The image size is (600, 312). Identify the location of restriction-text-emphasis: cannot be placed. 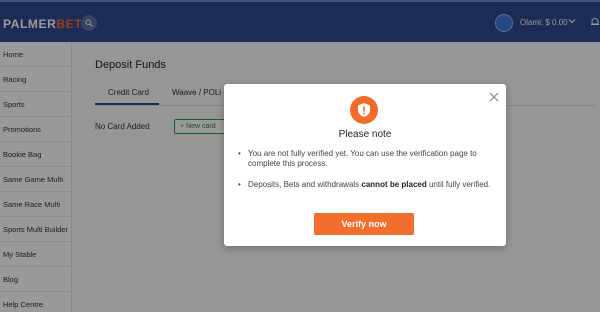
(394, 184).